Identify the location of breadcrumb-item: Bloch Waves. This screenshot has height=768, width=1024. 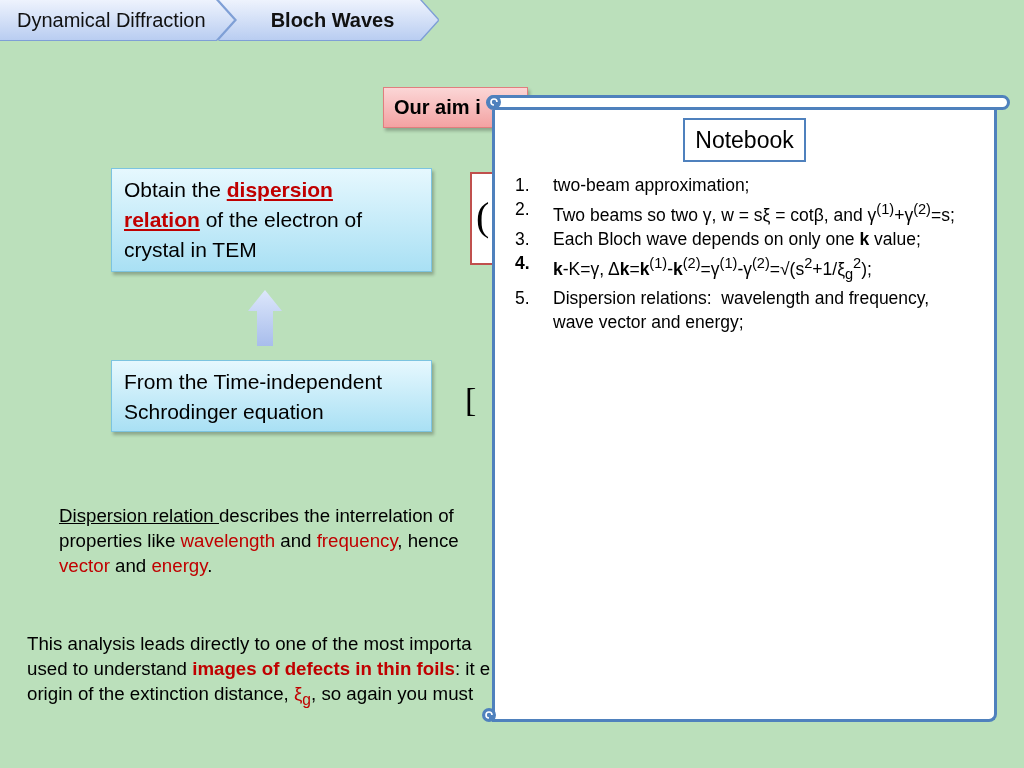
(328, 20).